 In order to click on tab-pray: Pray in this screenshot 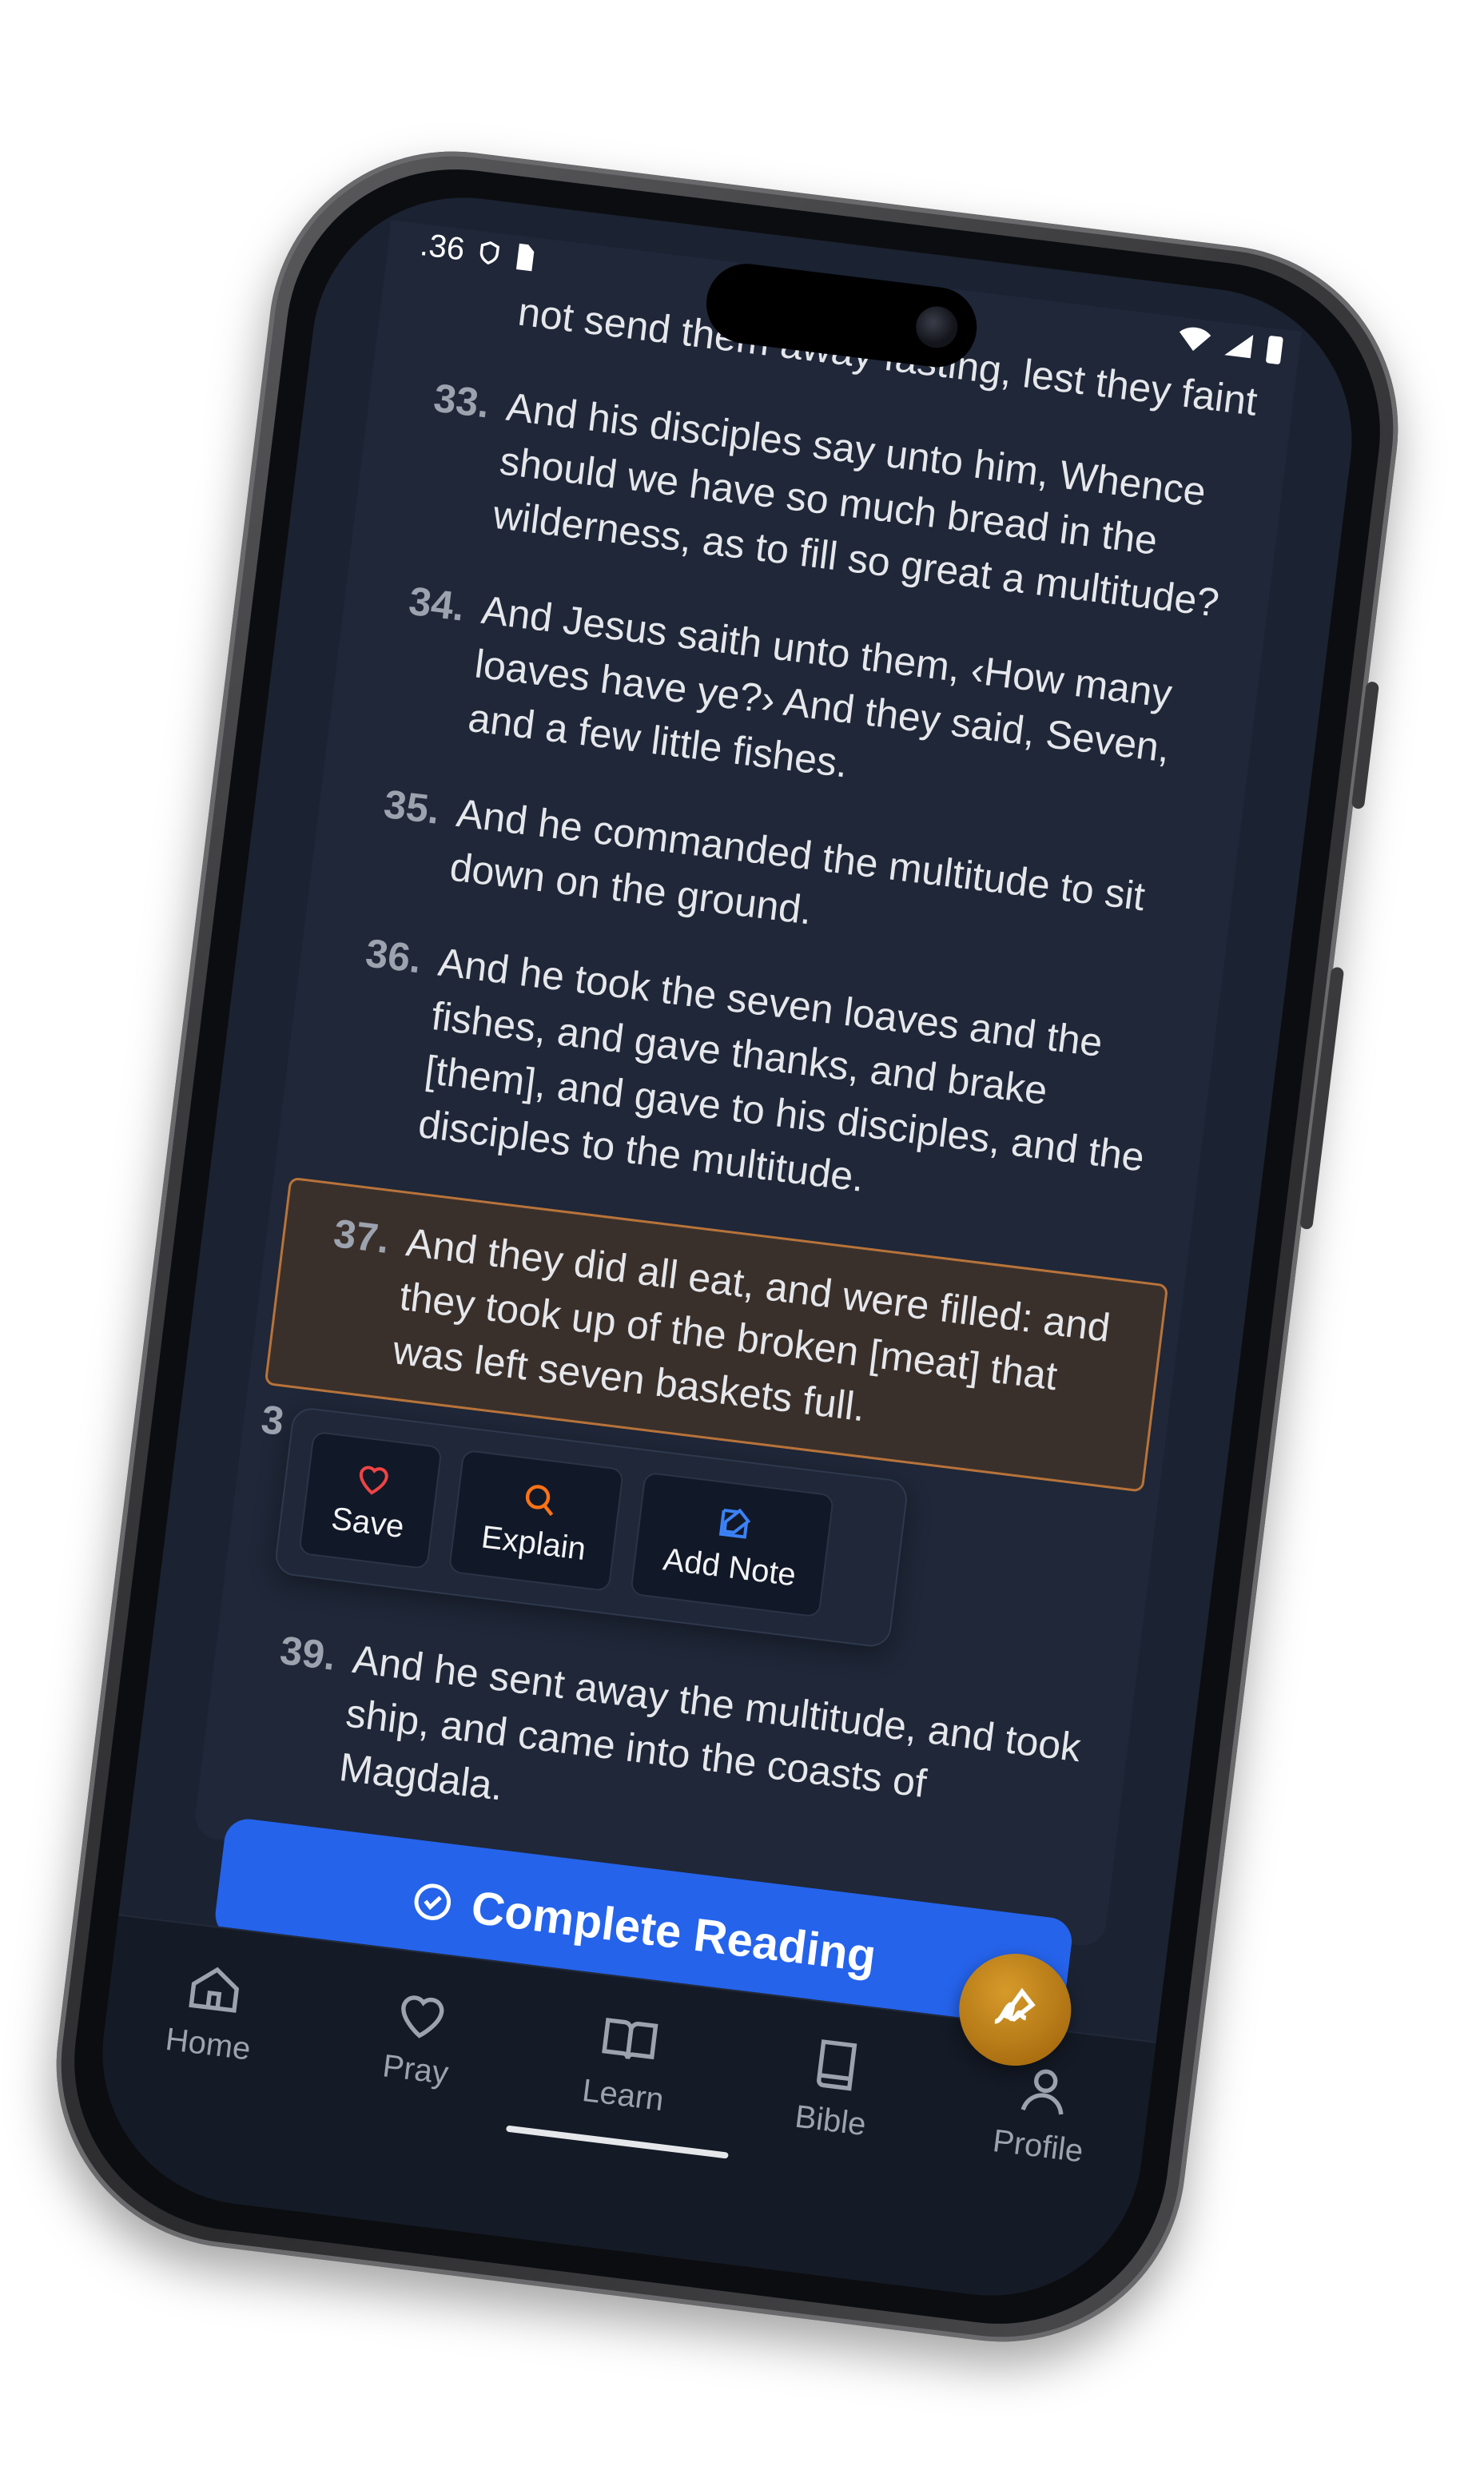, I will do `click(419, 2037)`.